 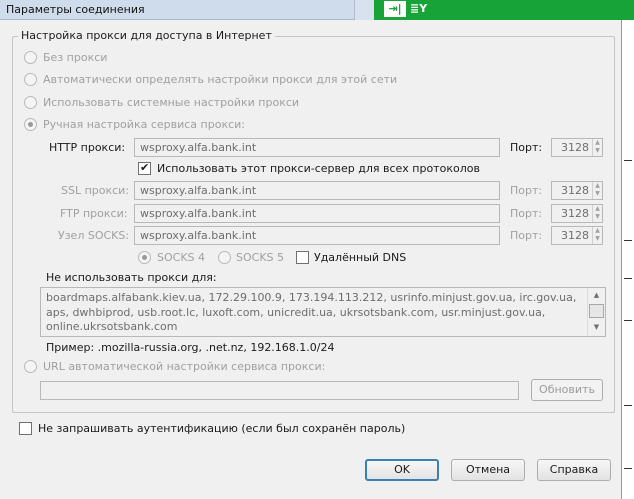 What do you see at coordinates (317, 147) in the screenshot?
I see `http-proxy-input: wsproxy.alfa.bank.int` at bounding box center [317, 147].